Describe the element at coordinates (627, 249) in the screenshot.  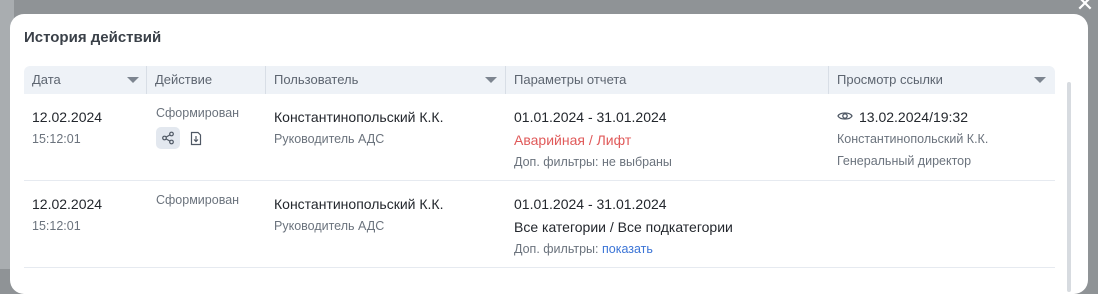
I see `show-filters-link: показать` at that location.